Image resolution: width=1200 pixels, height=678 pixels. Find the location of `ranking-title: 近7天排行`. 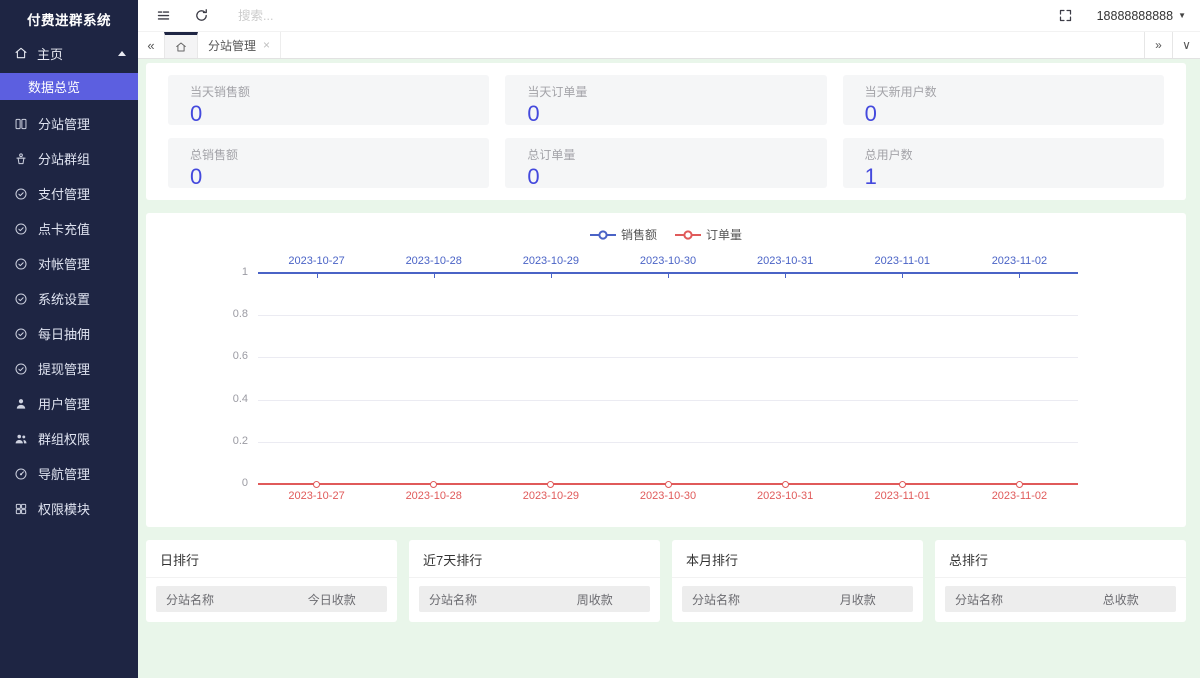

ranking-title: 近7天排行 is located at coordinates (534, 559).